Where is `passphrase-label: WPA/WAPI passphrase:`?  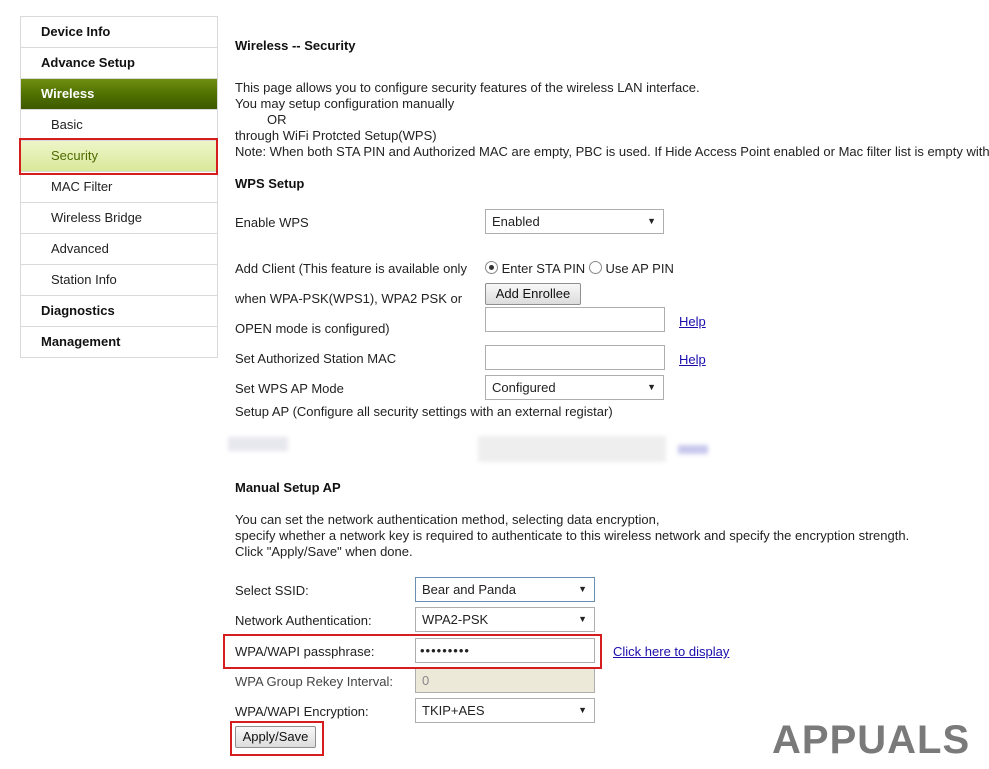
passphrase-label: WPA/WAPI passphrase: is located at coordinates (305, 651).